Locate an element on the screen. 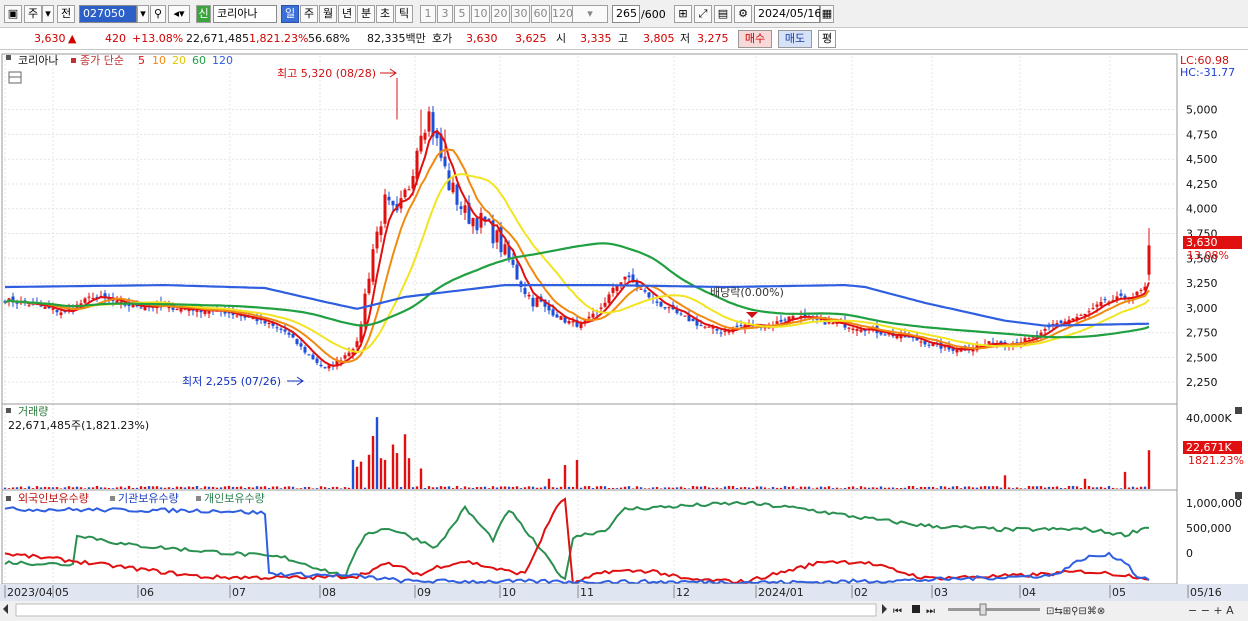 This screenshot has height=621, width=1248. stop-icon is located at coordinates (916, 609).